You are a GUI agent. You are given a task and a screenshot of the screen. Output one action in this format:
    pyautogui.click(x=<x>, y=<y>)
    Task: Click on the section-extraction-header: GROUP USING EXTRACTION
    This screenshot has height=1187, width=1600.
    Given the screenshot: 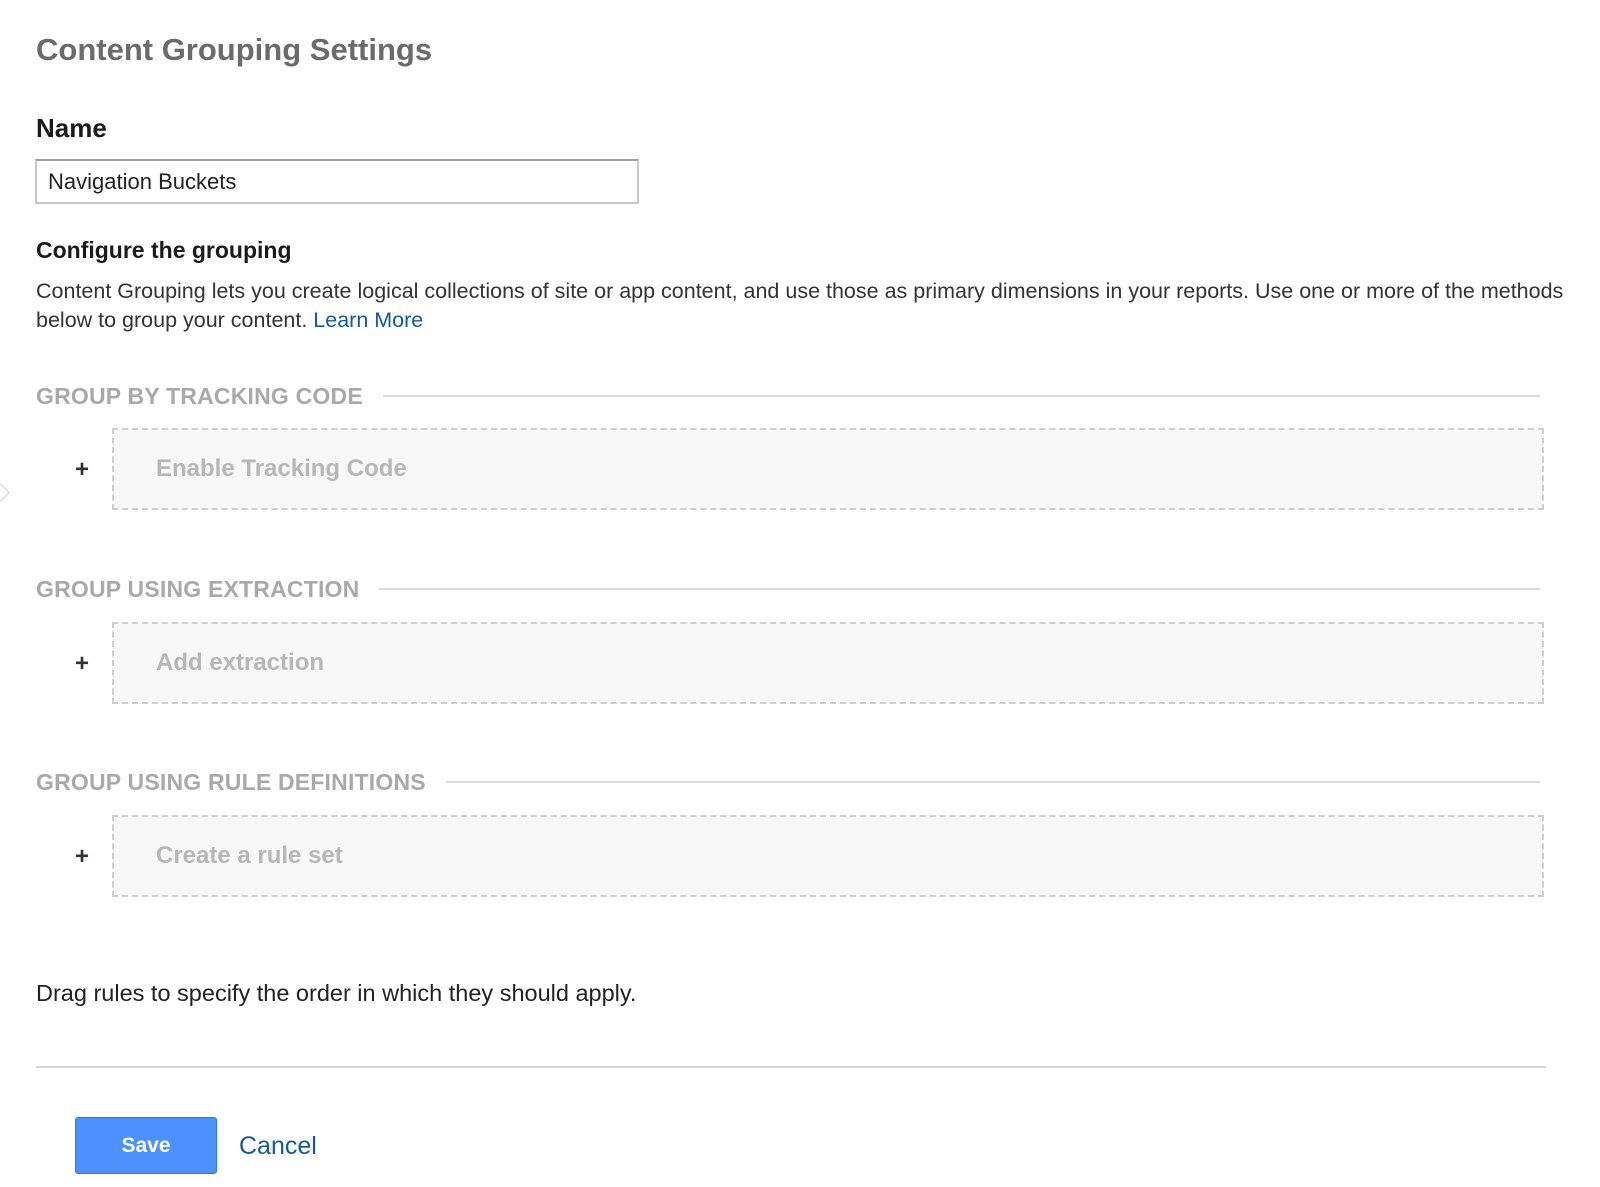 What is the action you would take?
    pyautogui.click(x=788, y=589)
    